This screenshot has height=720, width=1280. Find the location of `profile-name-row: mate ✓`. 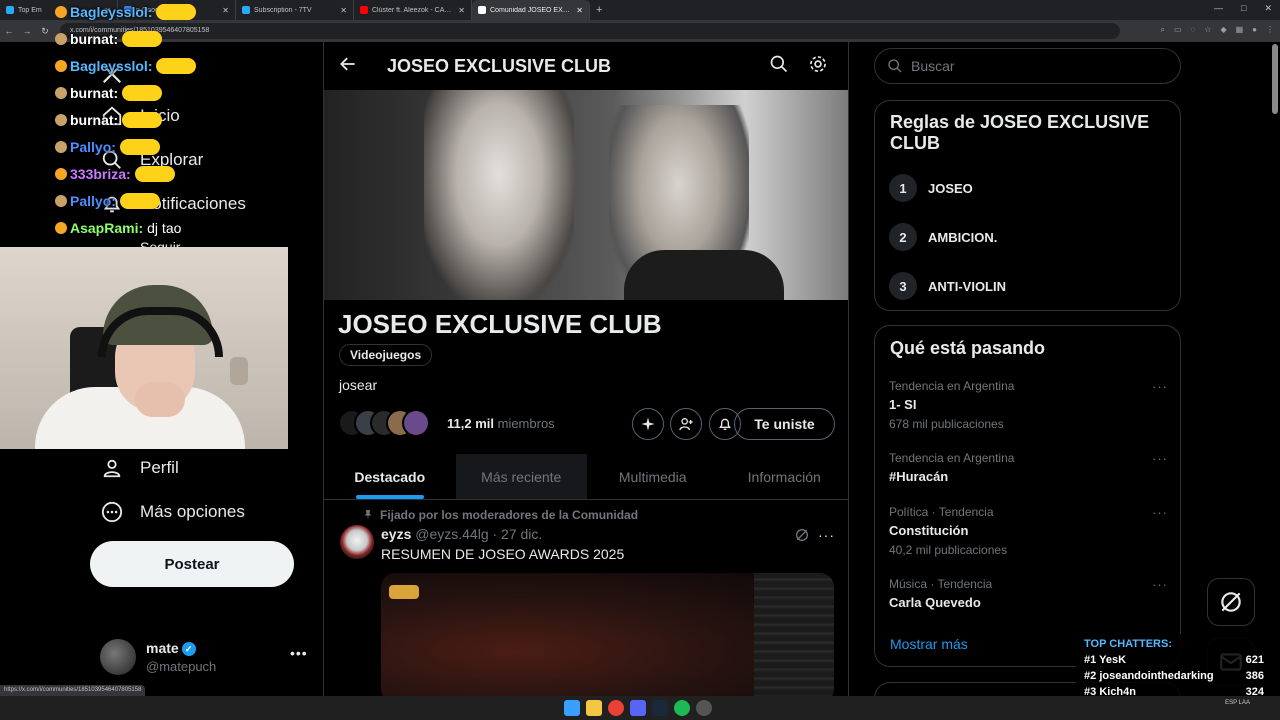

profile-name-row: mate ✓ is located at coordinates (171, 648).